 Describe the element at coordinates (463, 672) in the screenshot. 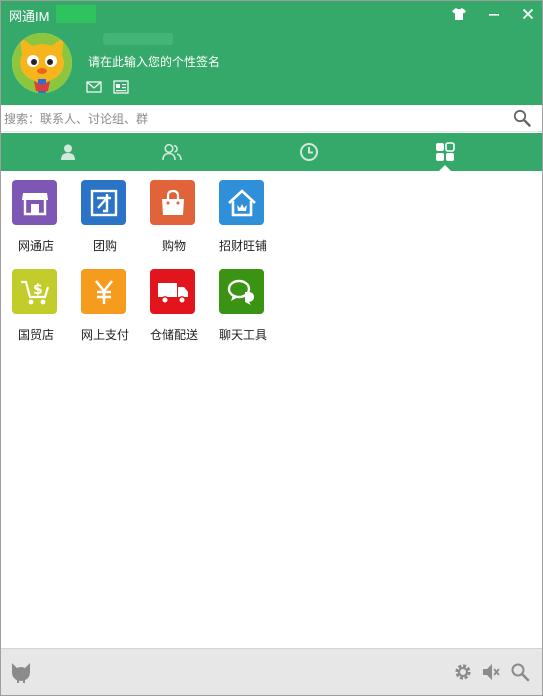

I see `settings-gear-icon` at that location.